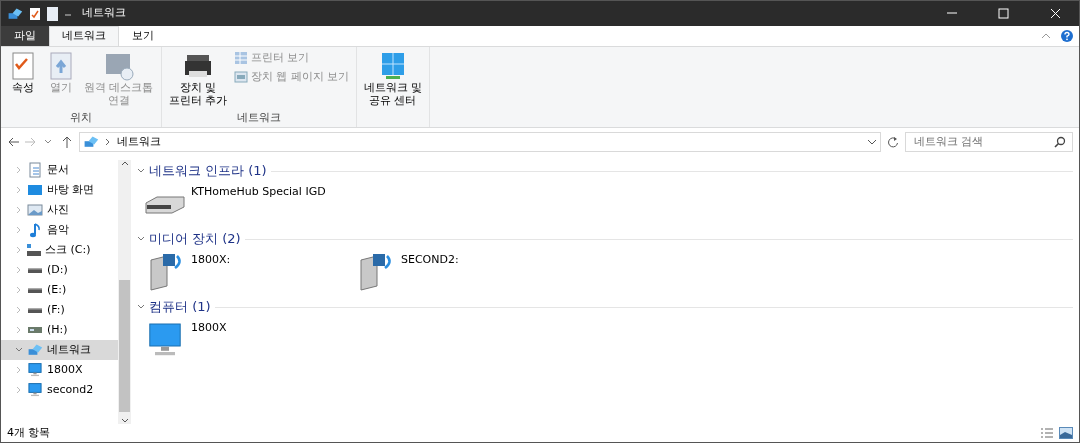 The height and width of the screenshot is (443, 1080). I want to click on item-label: KTHomeHub Special IGD, so click(258, 205).